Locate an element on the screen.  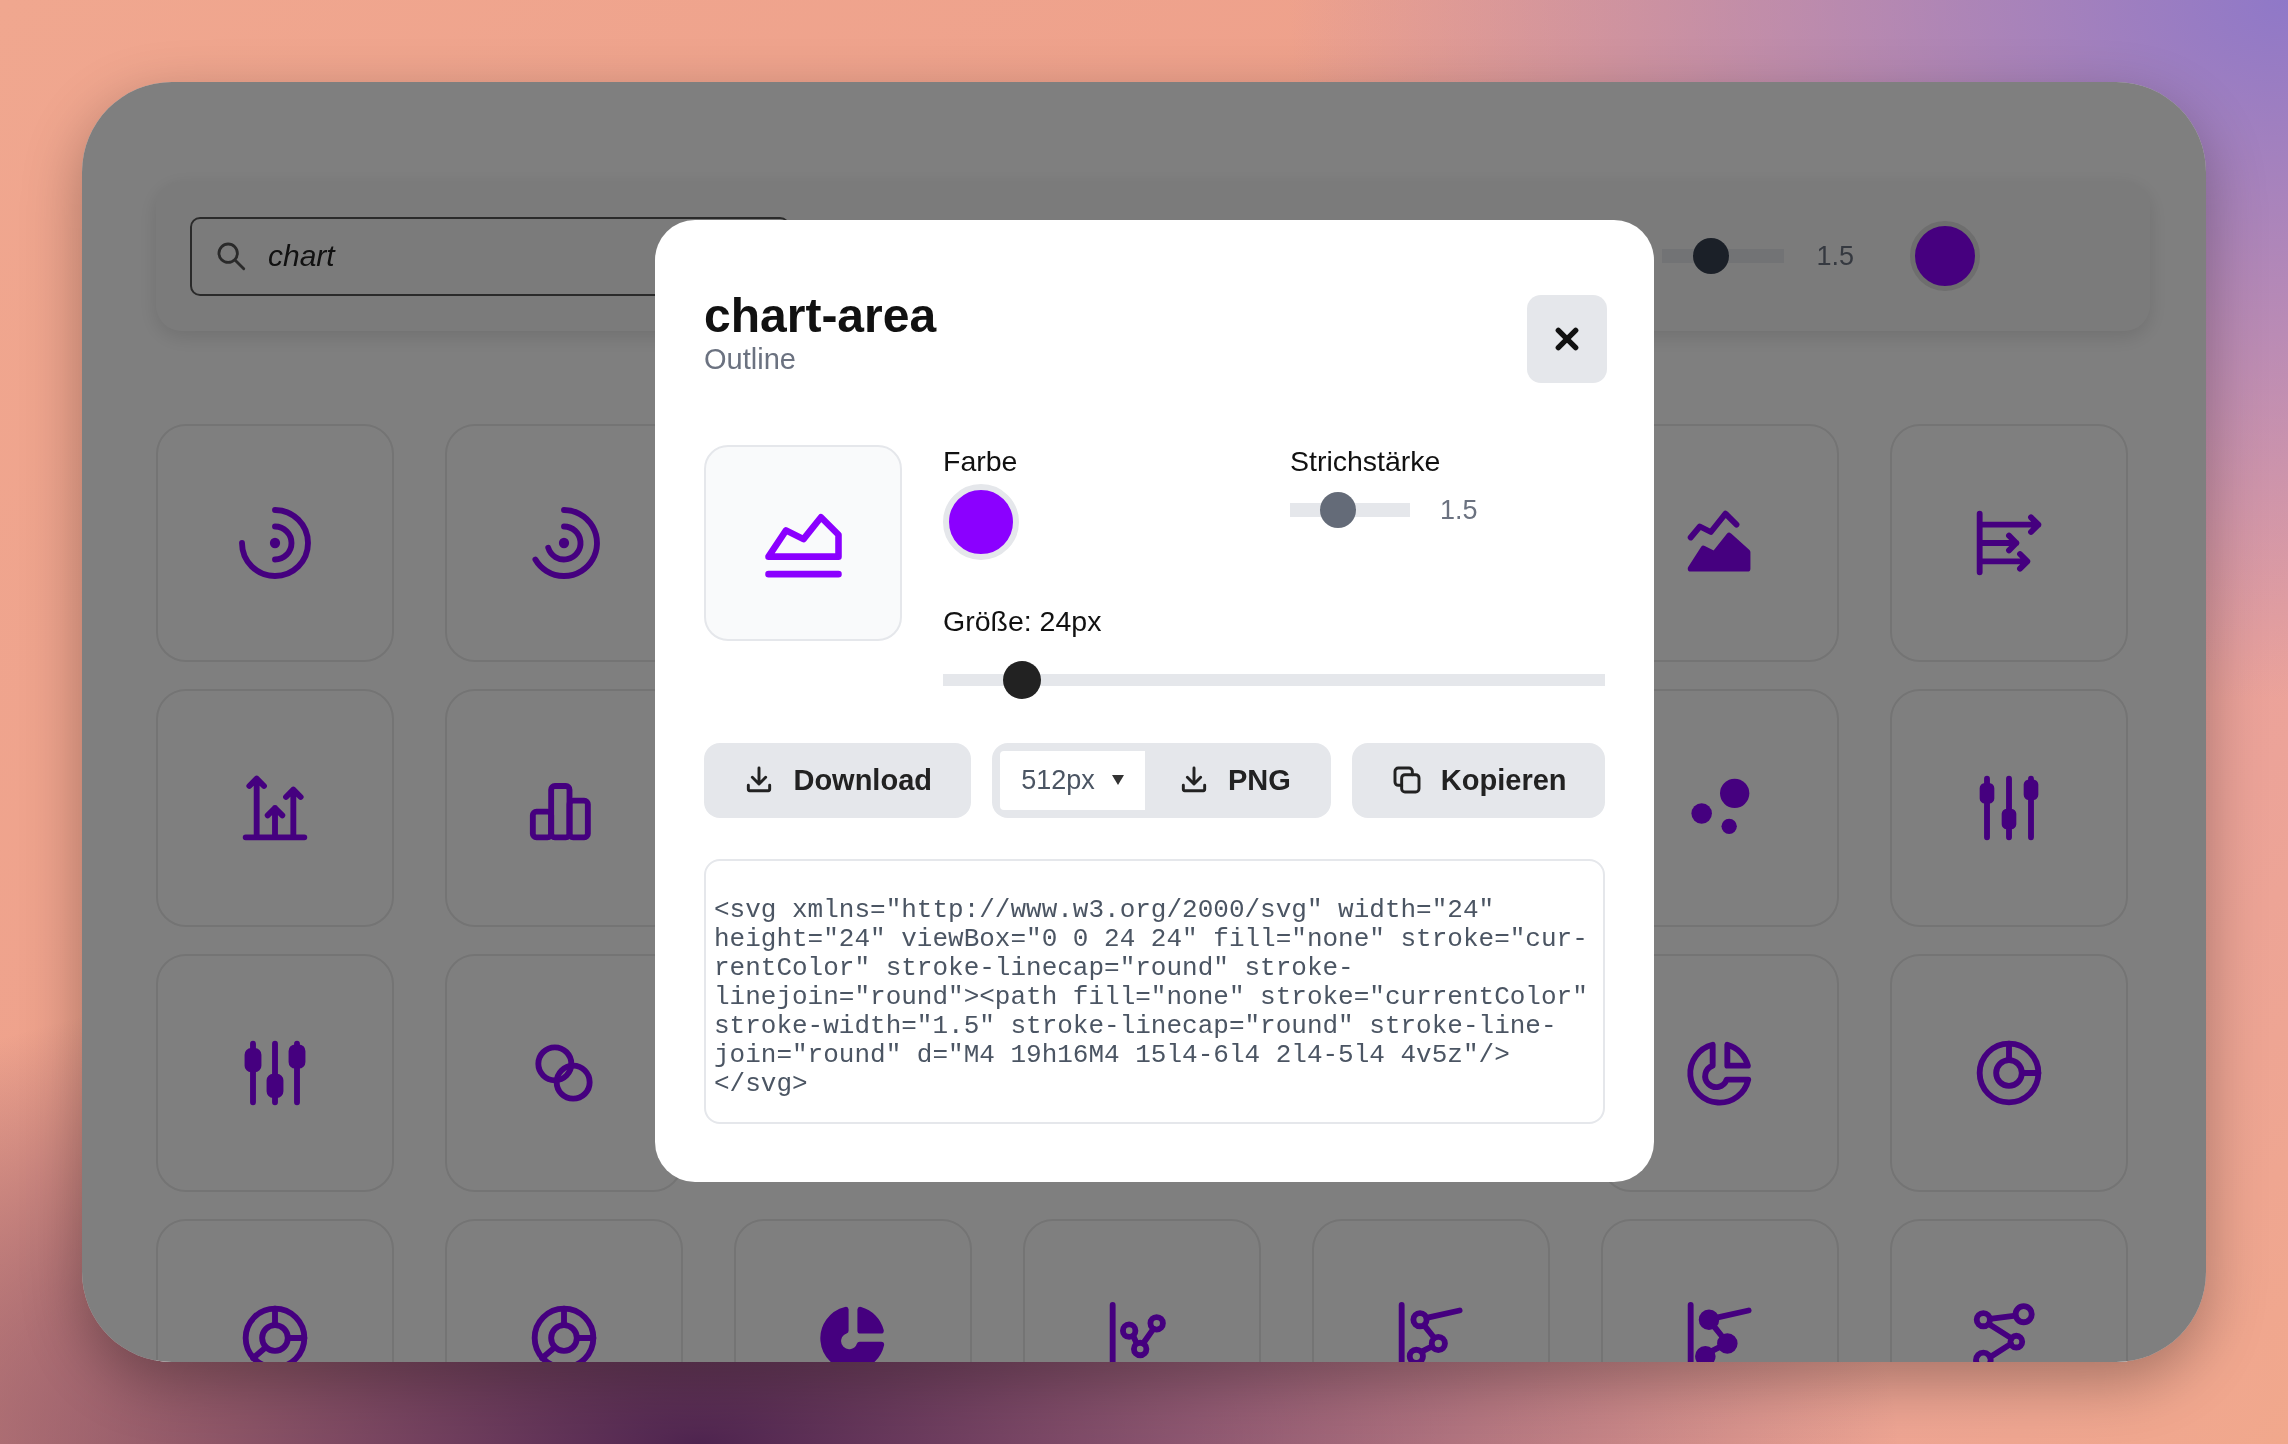
stroke-label: Strichstärke is located at coordinates (1366, 461).